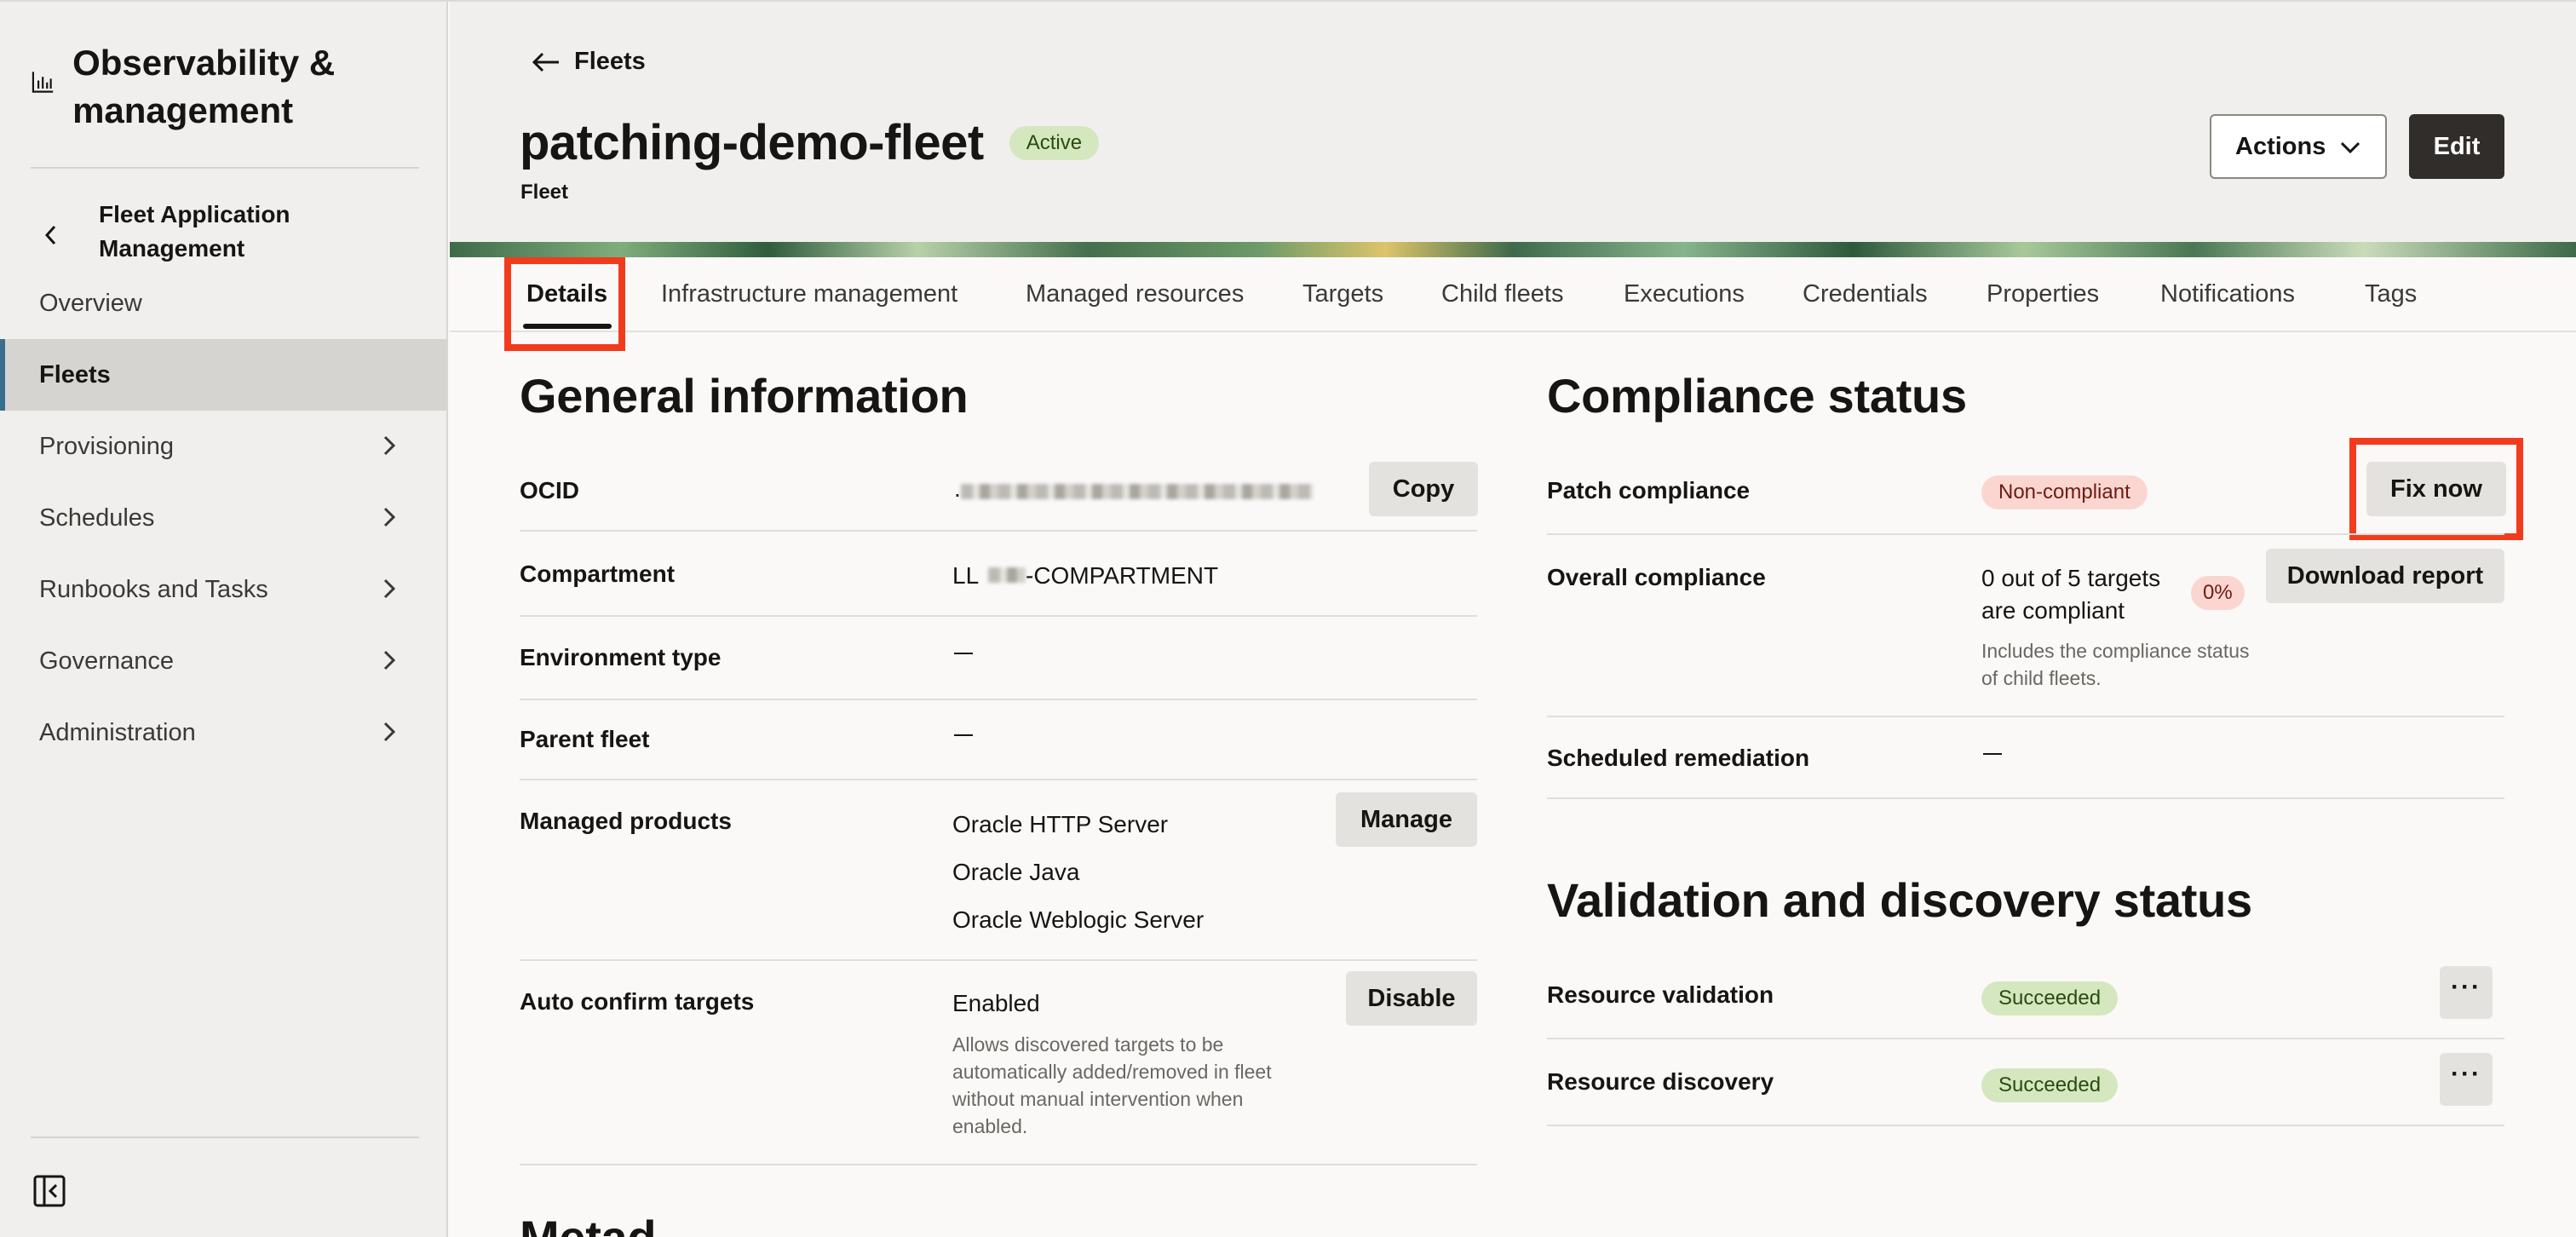 This screenshot has height=1237, width=2576. Describe the element at coordinates (51, 235) in the screenshot. I see `chevron-left-icon` at that location.